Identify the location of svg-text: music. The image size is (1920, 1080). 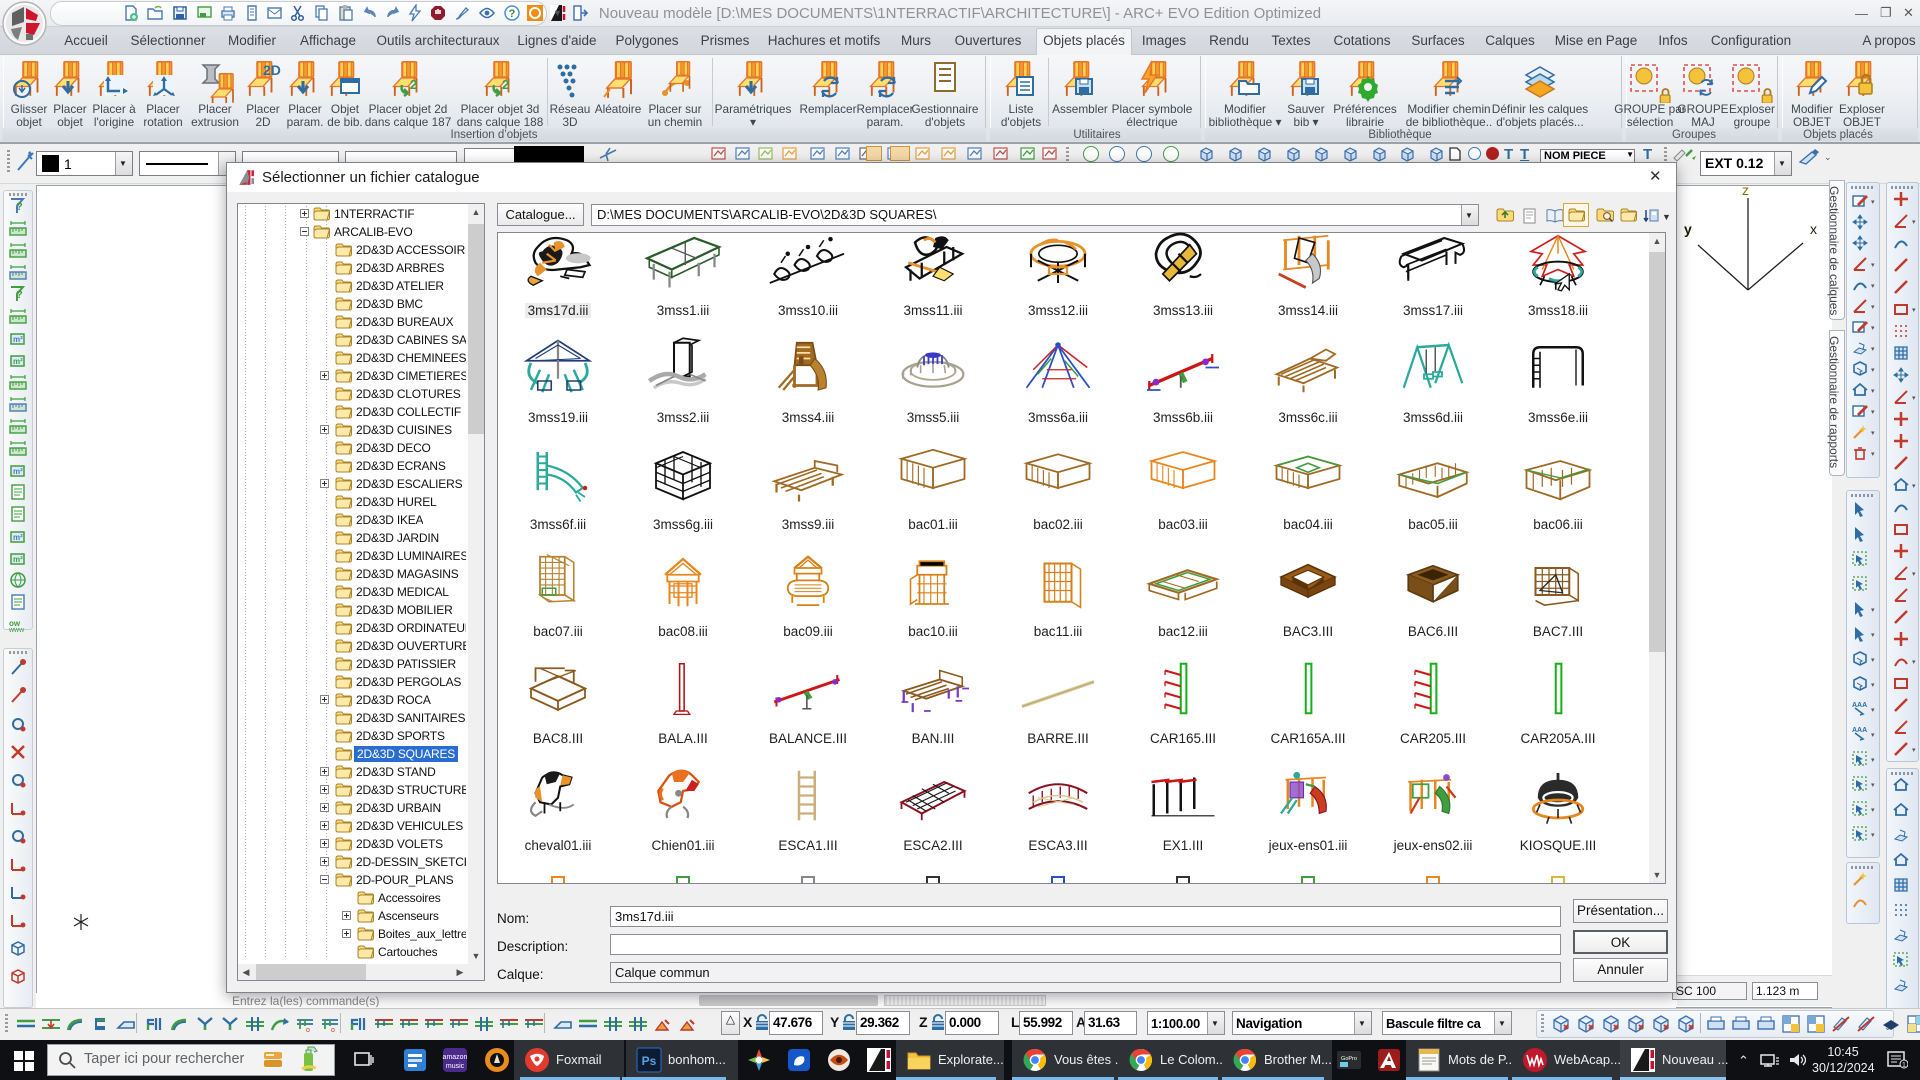
(455, 1066).